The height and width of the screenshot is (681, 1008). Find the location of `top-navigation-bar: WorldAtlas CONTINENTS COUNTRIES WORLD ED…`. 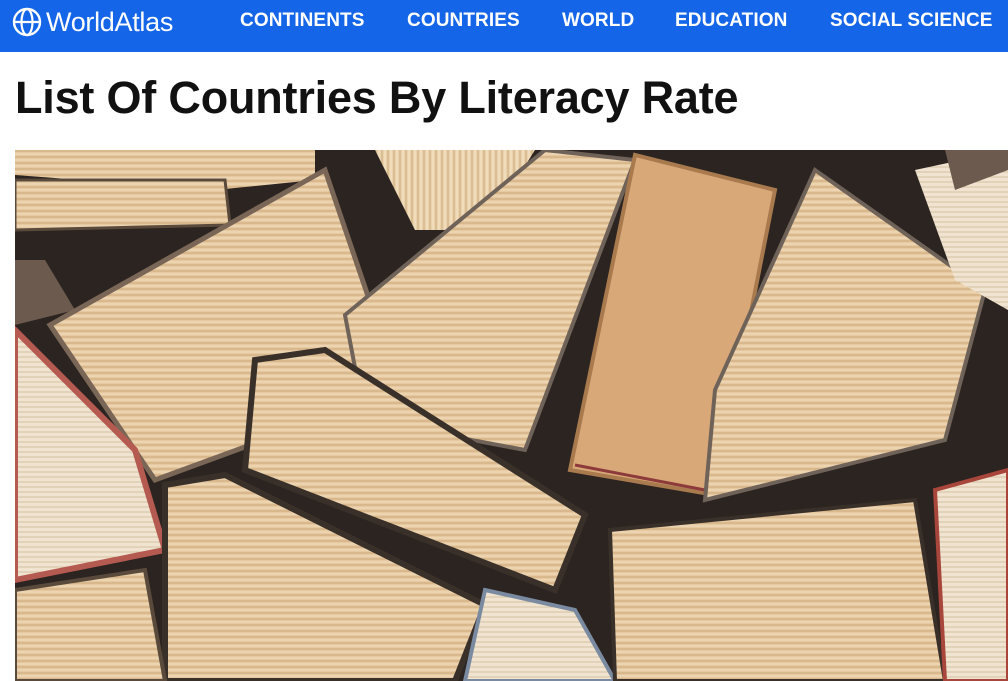

top-navigation-bar: WorldAtlas CONTINENTS COUNTRIES WORLD ED… is located at coordinates (504, 26).